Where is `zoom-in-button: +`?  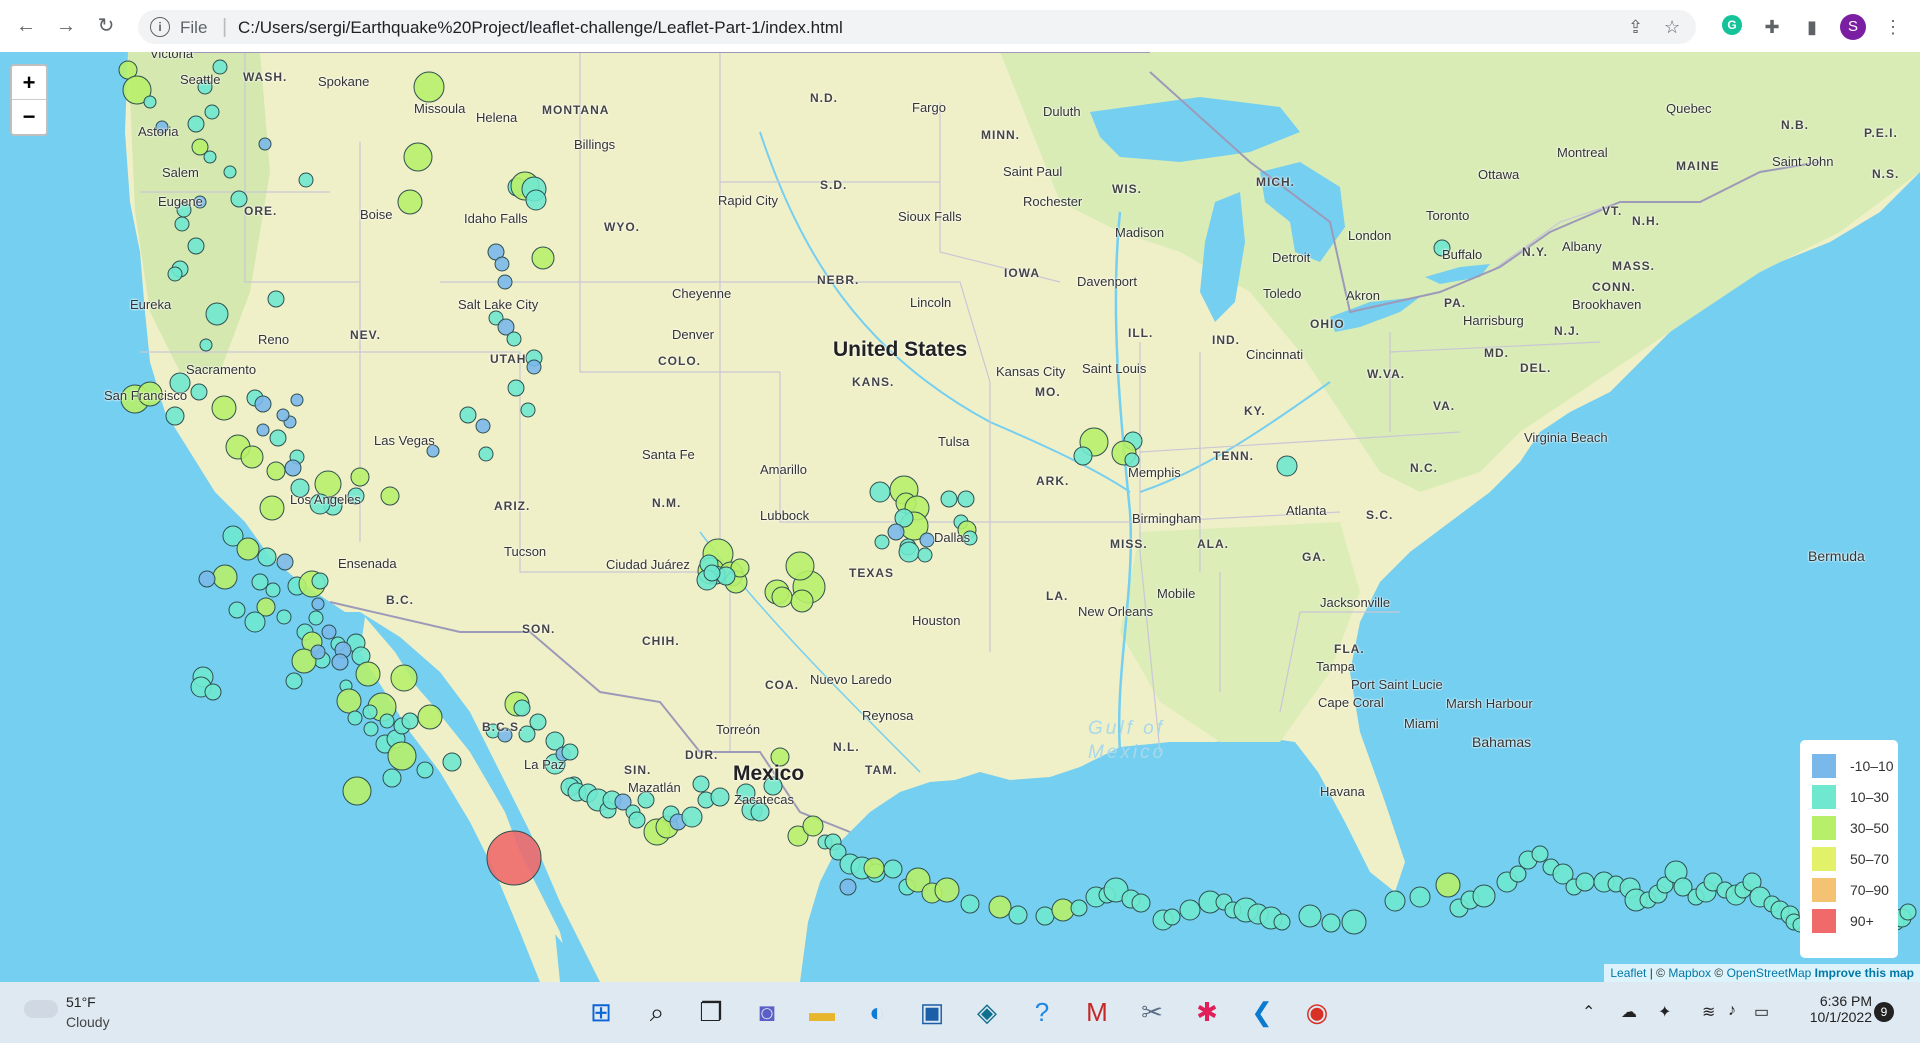
zoom-in-button: + is located at coordinates (29, 83).